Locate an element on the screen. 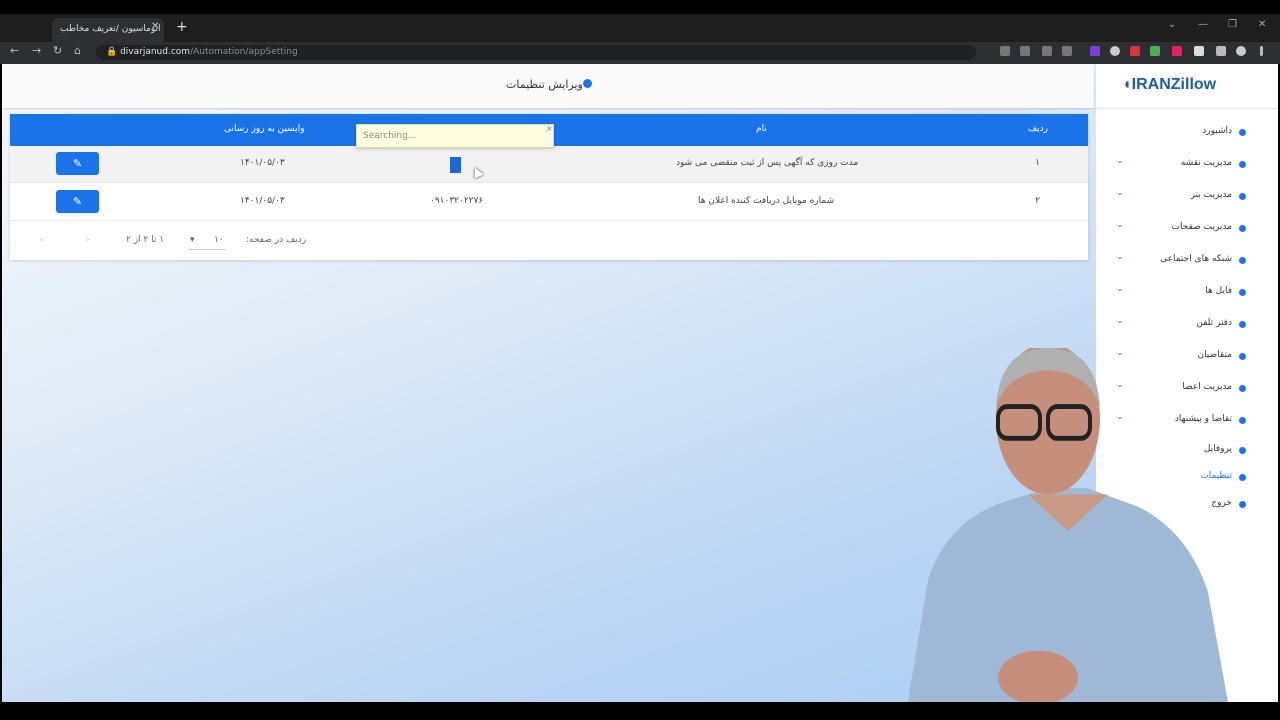 Image resolution: width=1280 pixels, height=720 pixels. logo-text: IRANZillow is located at coordinates (1174, 84).